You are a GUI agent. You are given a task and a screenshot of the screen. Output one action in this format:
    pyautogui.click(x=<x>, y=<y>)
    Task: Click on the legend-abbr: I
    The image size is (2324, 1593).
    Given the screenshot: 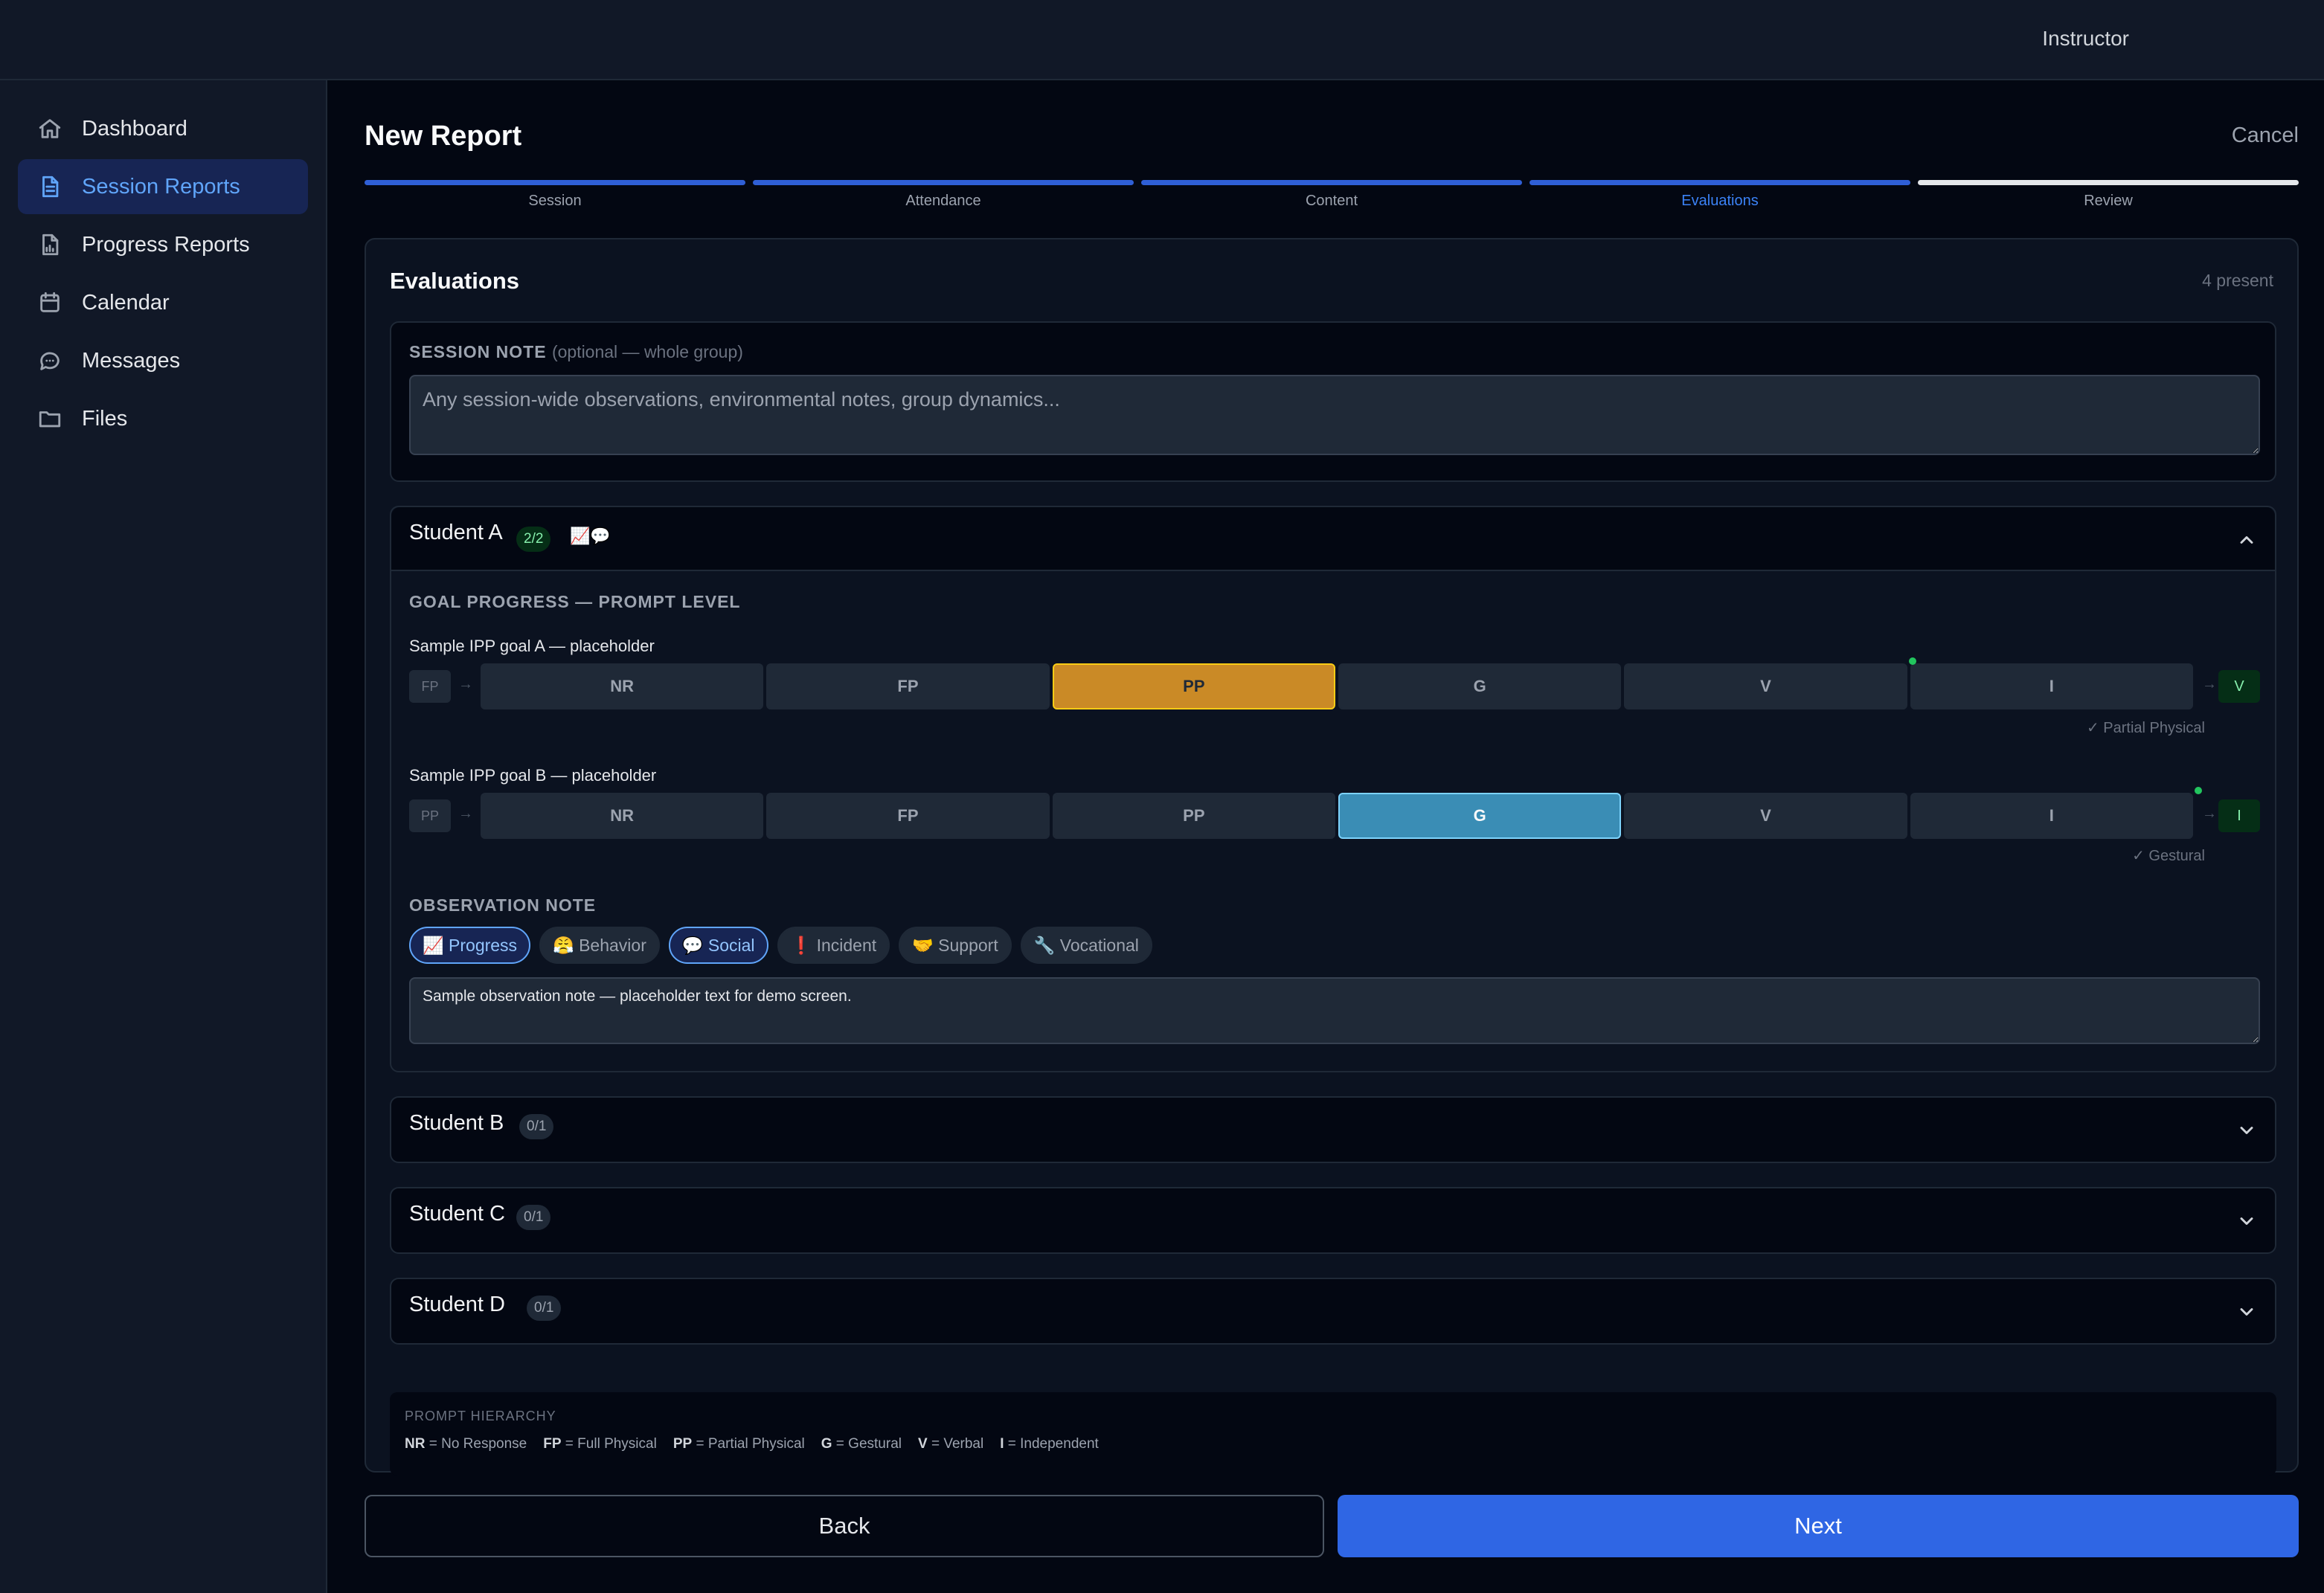 What is the action you would take?
    pyautogui.click(x=1002, y=1444)
    